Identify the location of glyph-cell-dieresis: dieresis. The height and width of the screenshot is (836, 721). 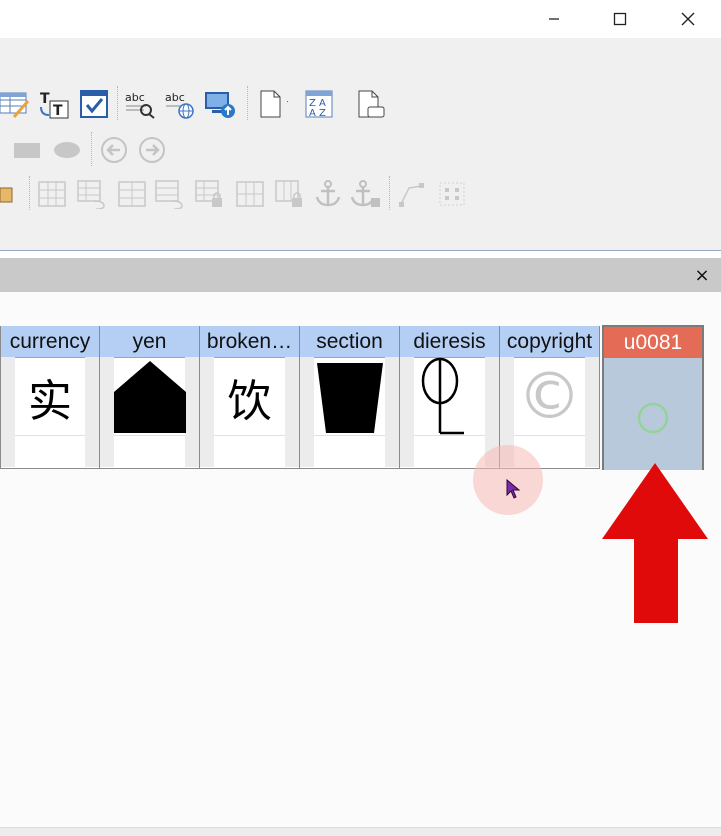
(450, 397).